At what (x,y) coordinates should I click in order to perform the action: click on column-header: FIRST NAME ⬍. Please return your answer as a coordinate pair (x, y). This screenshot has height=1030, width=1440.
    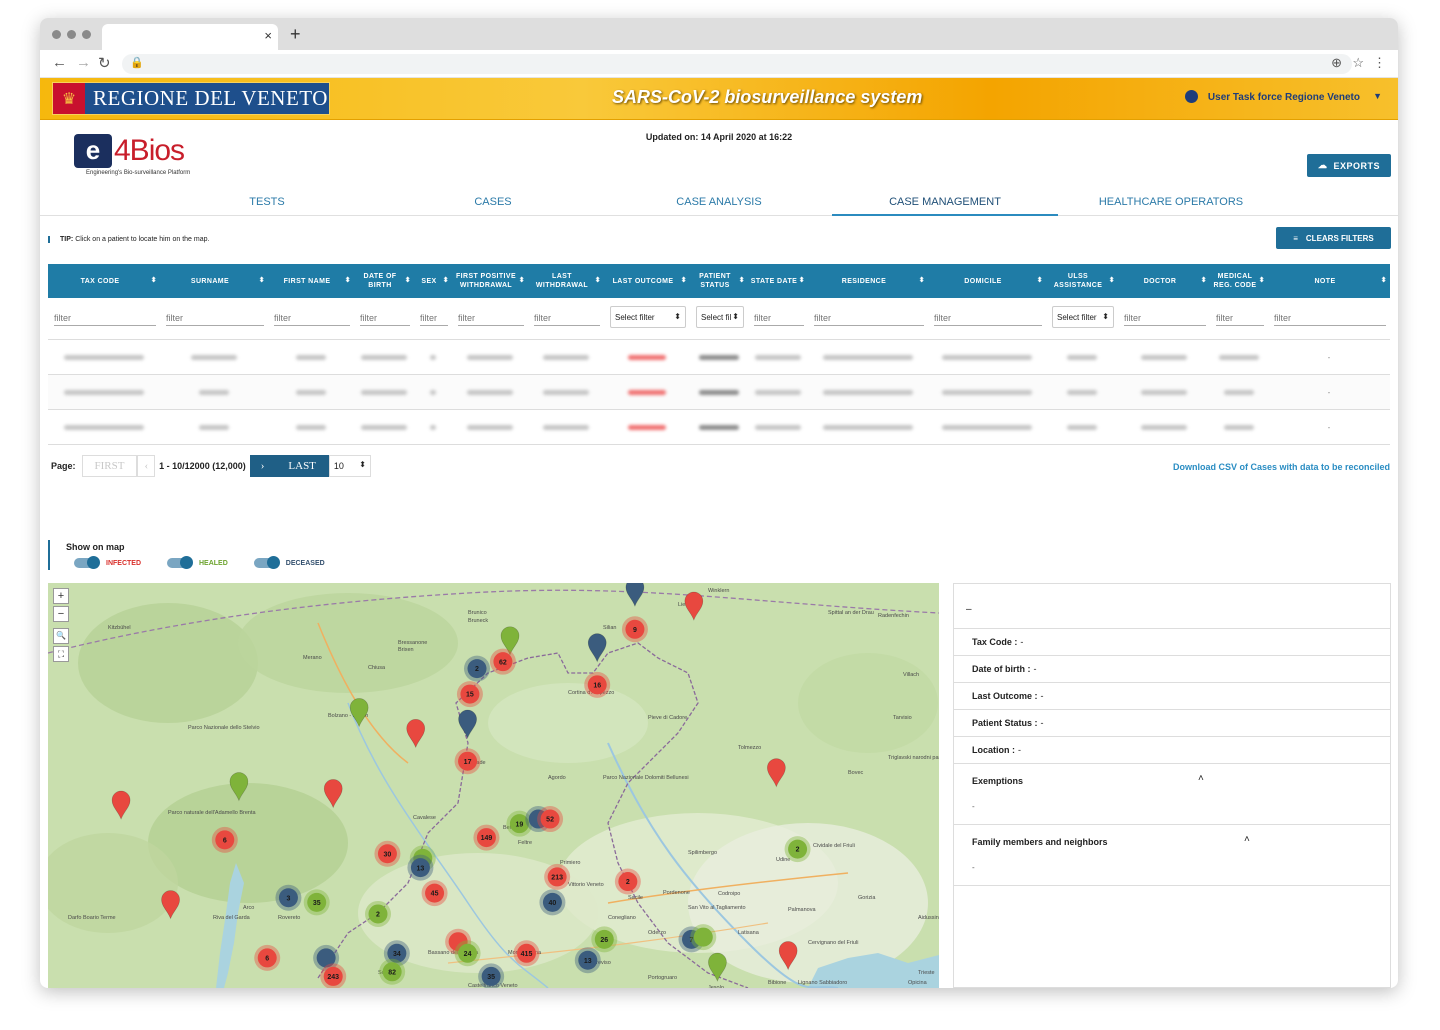
    Looking at the image, I should click on (311, 281).